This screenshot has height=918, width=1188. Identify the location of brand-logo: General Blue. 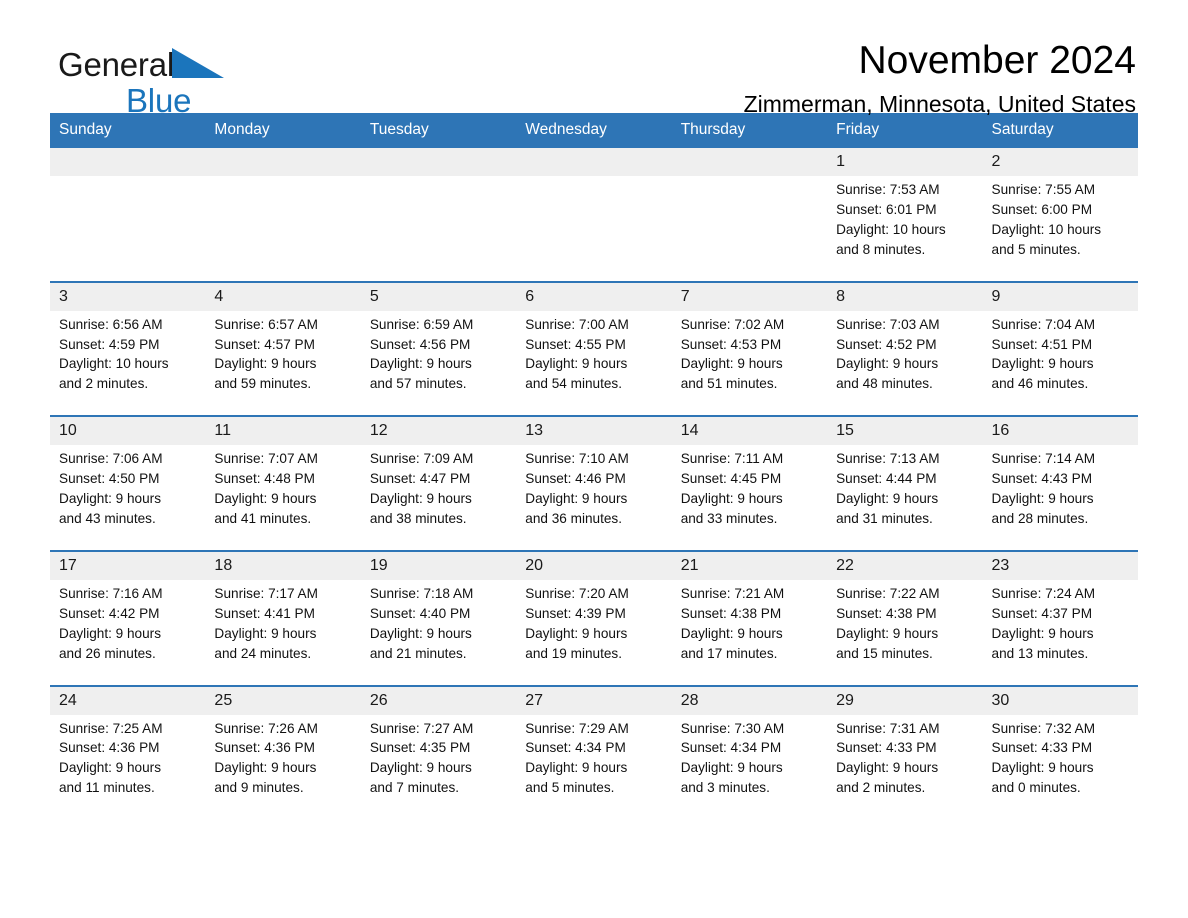
(141, 82).